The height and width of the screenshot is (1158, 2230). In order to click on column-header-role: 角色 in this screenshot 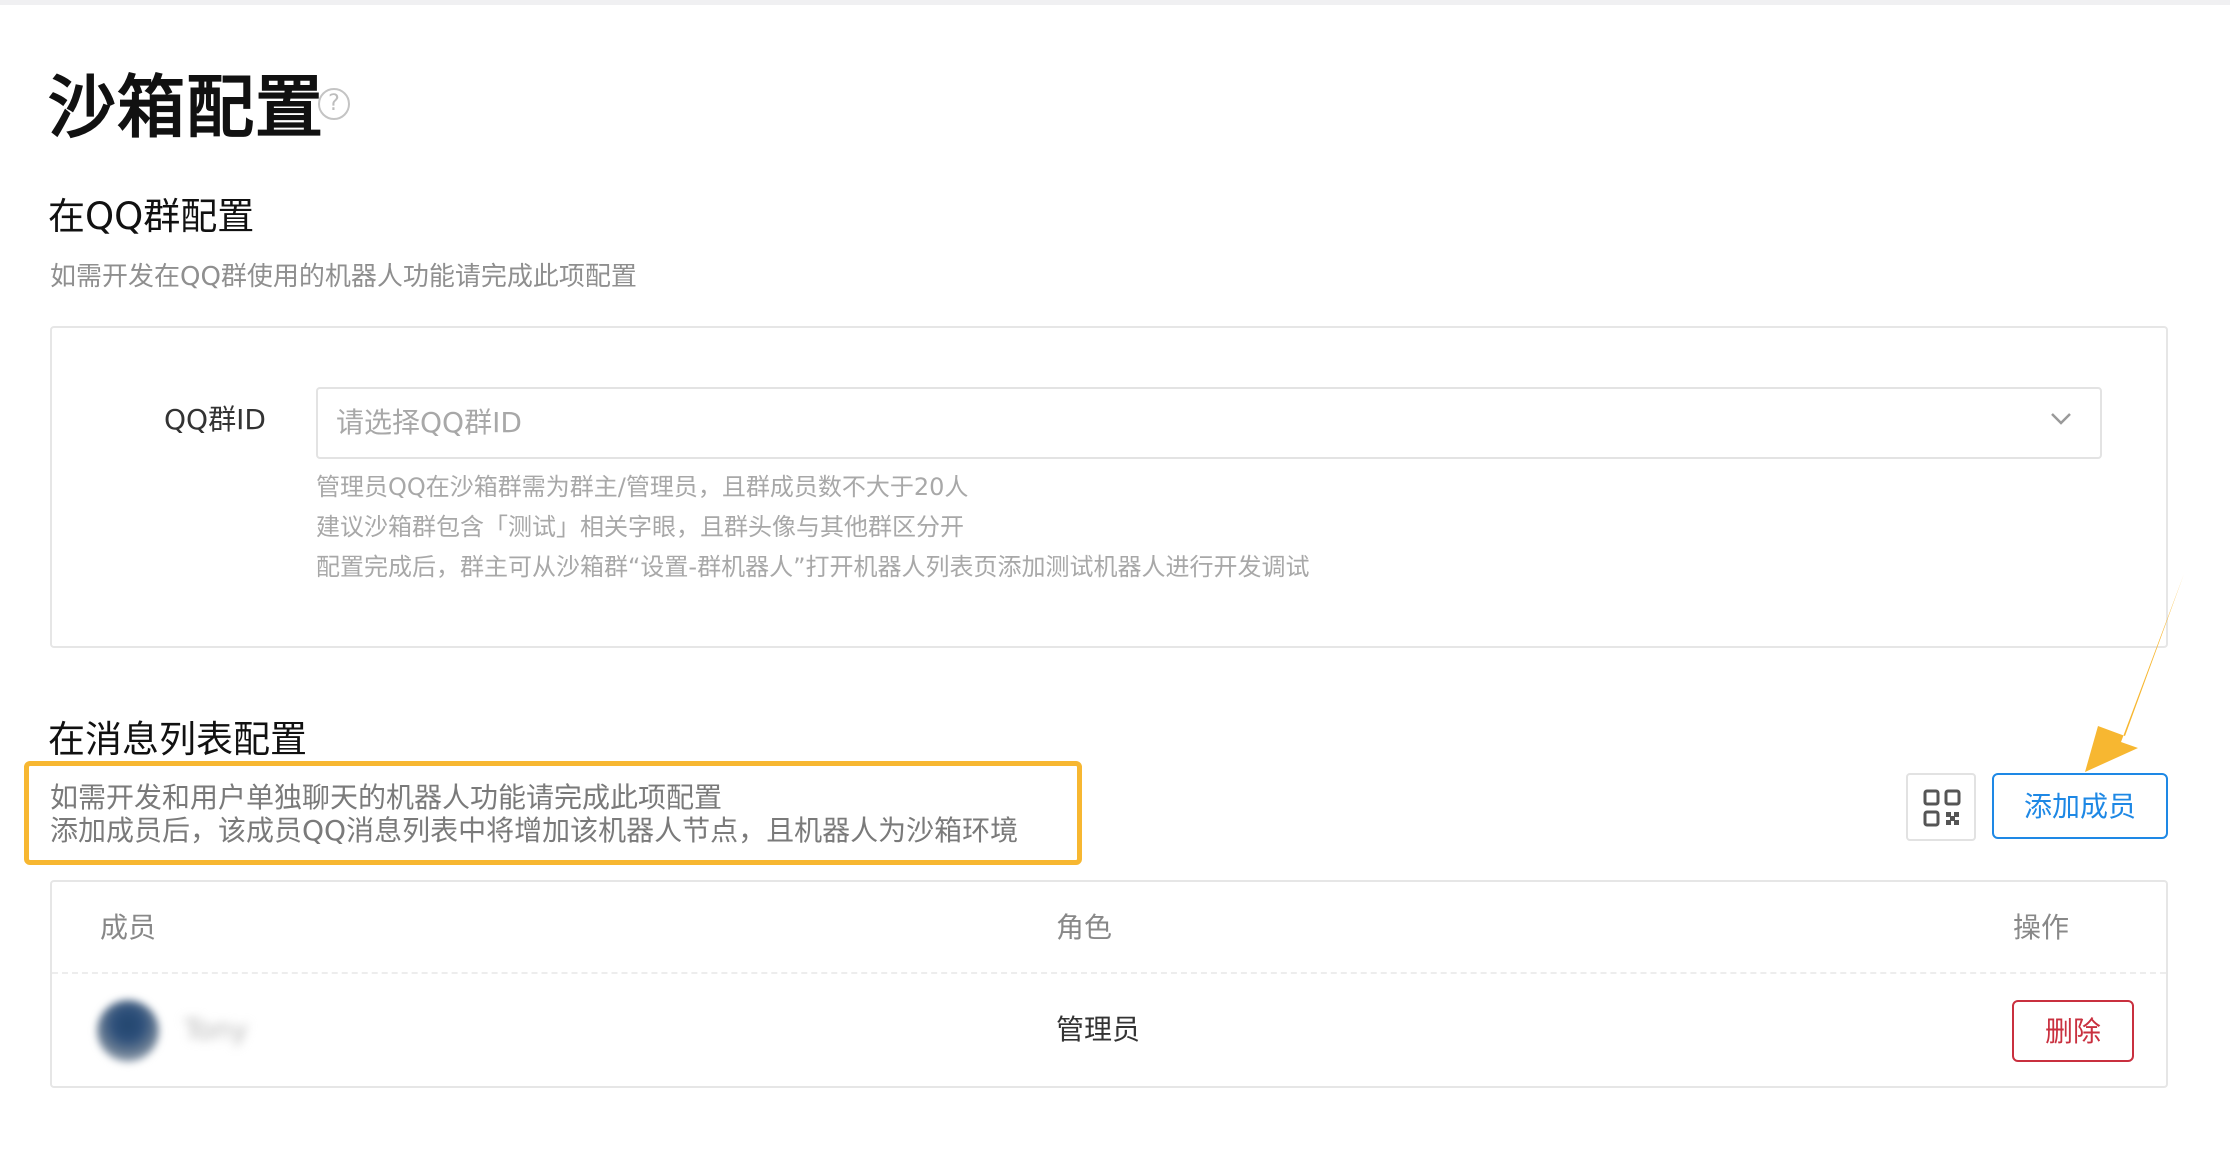, I will do `click(1084, 927)`.